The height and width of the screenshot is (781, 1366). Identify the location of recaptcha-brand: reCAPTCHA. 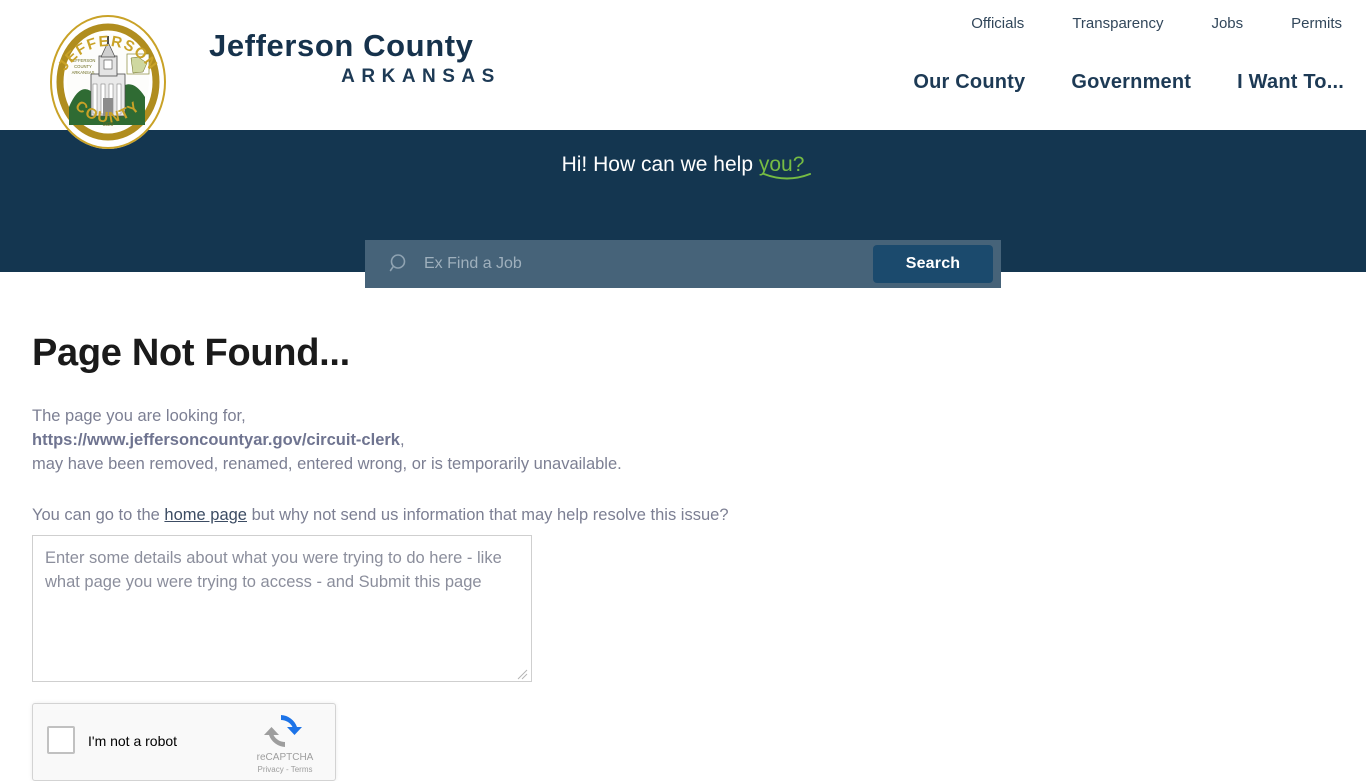
(285, 757).